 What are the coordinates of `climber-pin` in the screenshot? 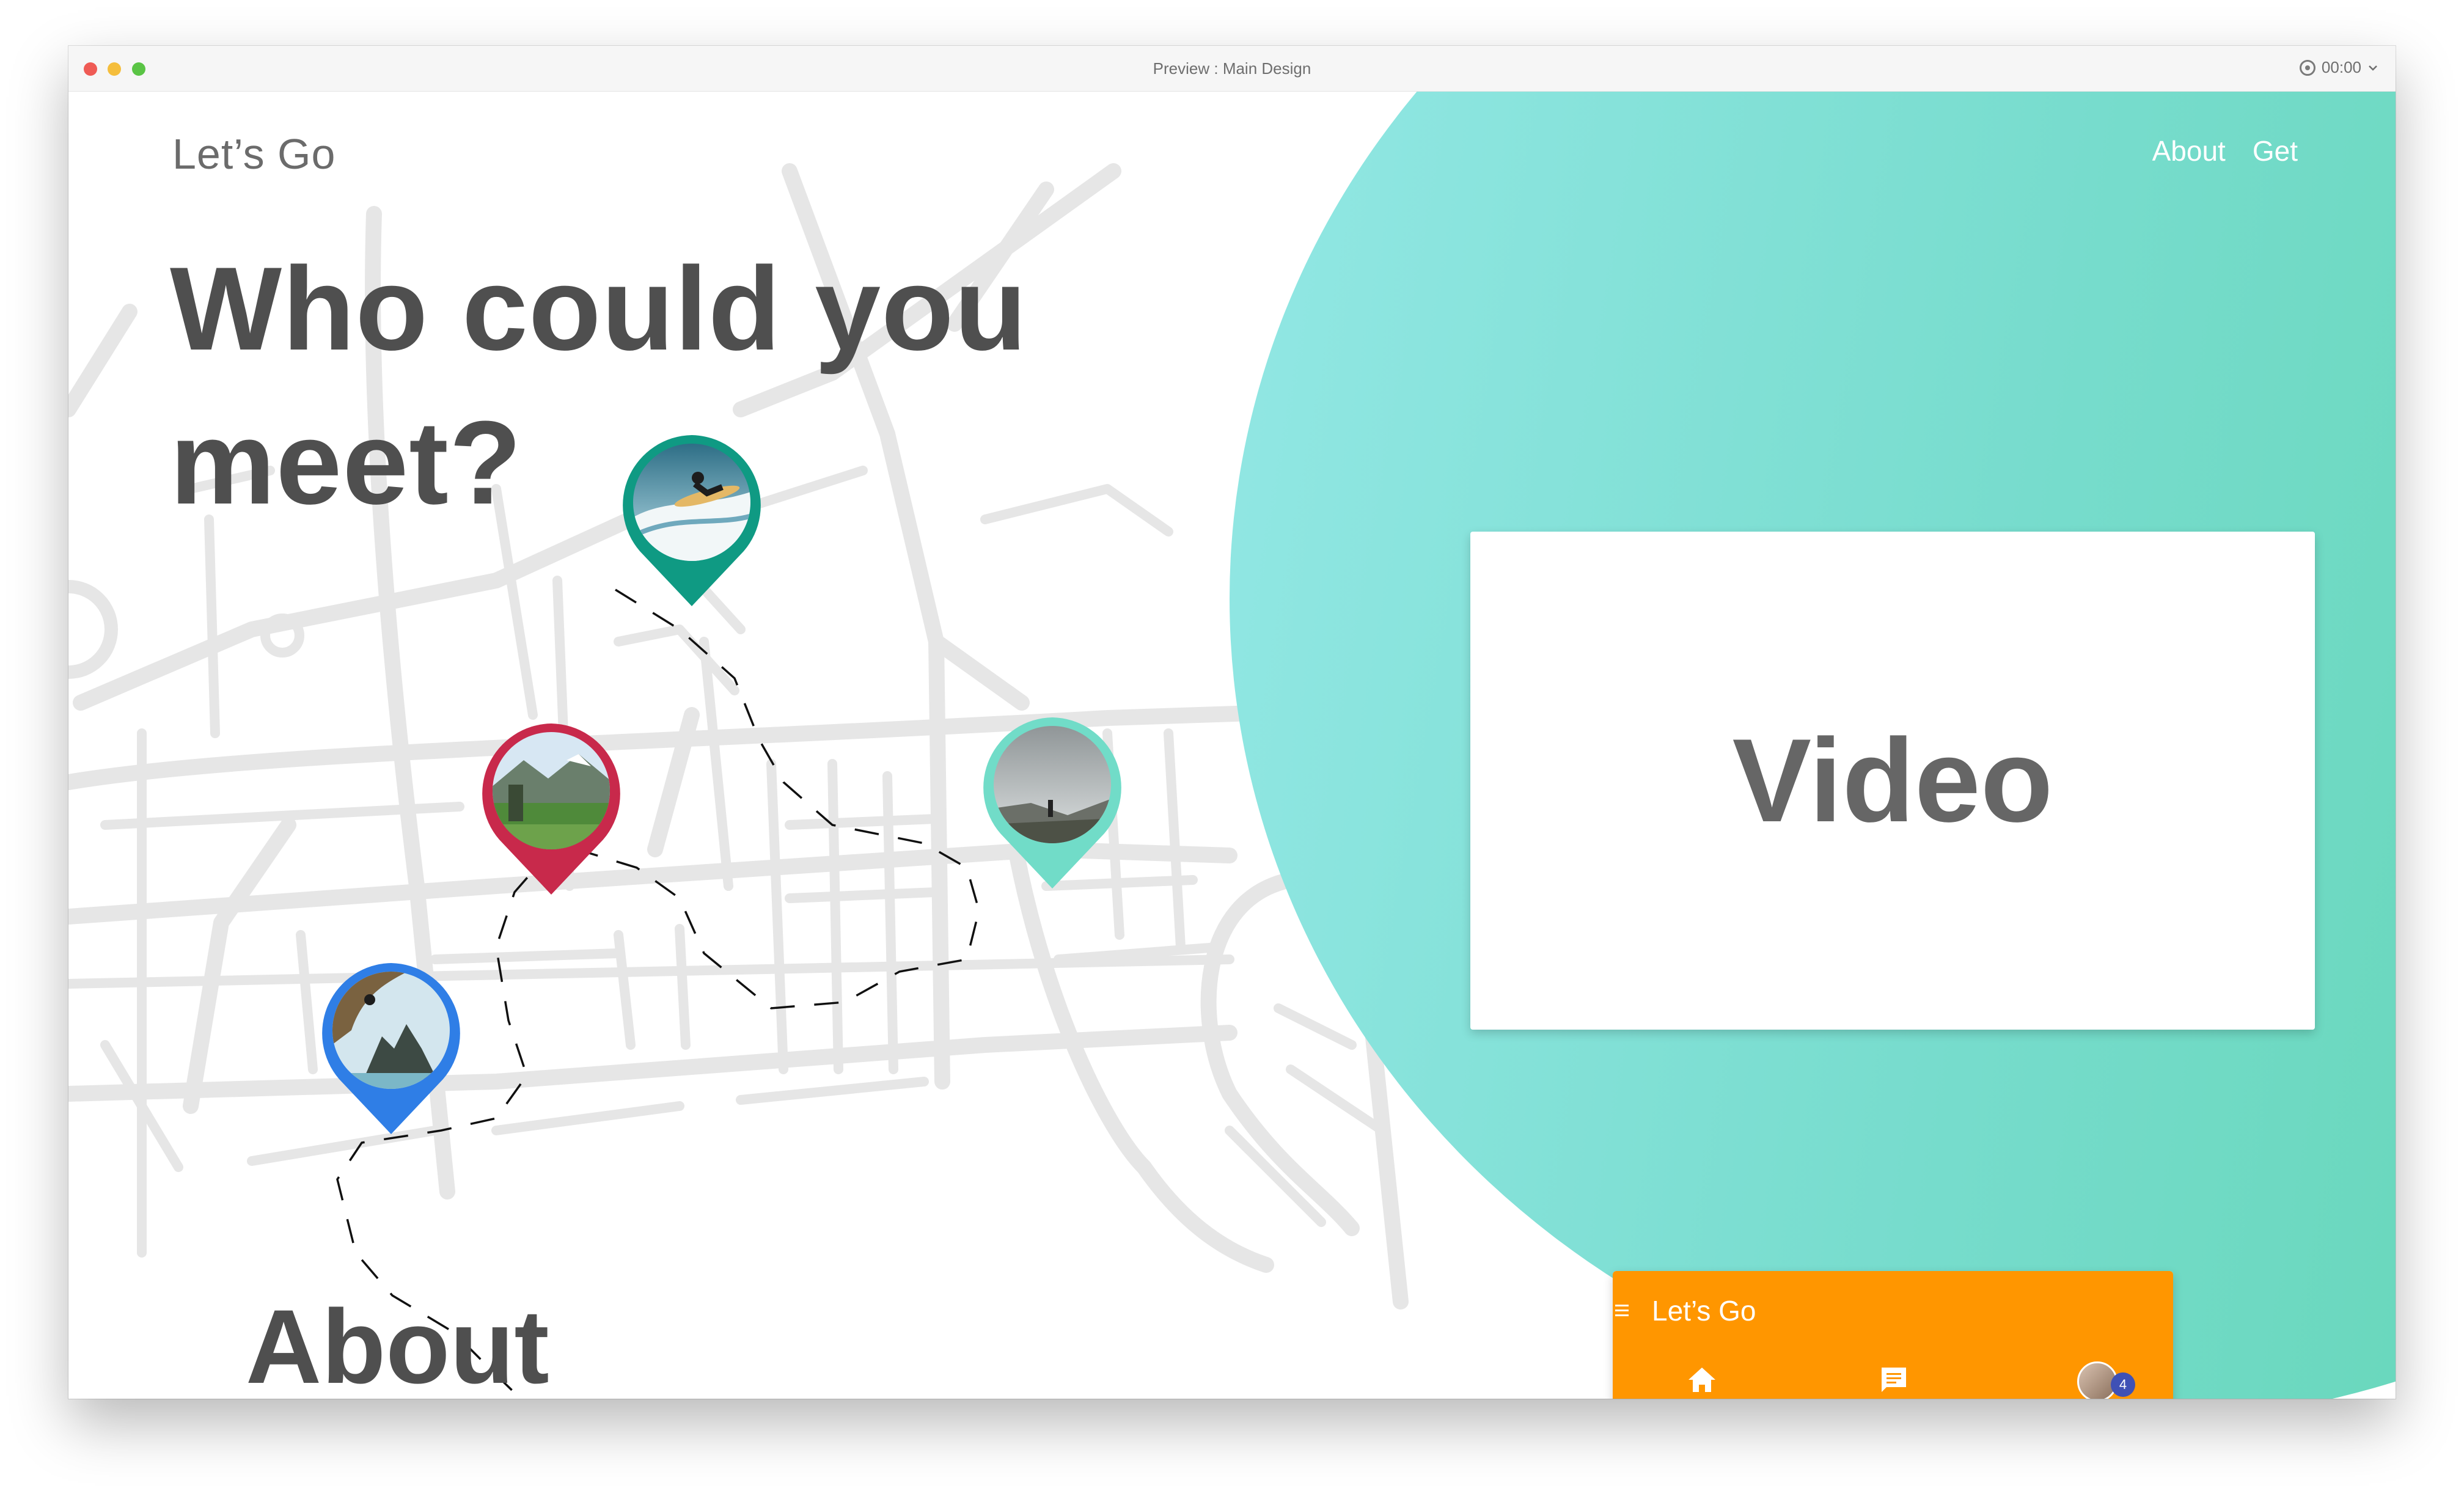 It's located at (391, 1048).